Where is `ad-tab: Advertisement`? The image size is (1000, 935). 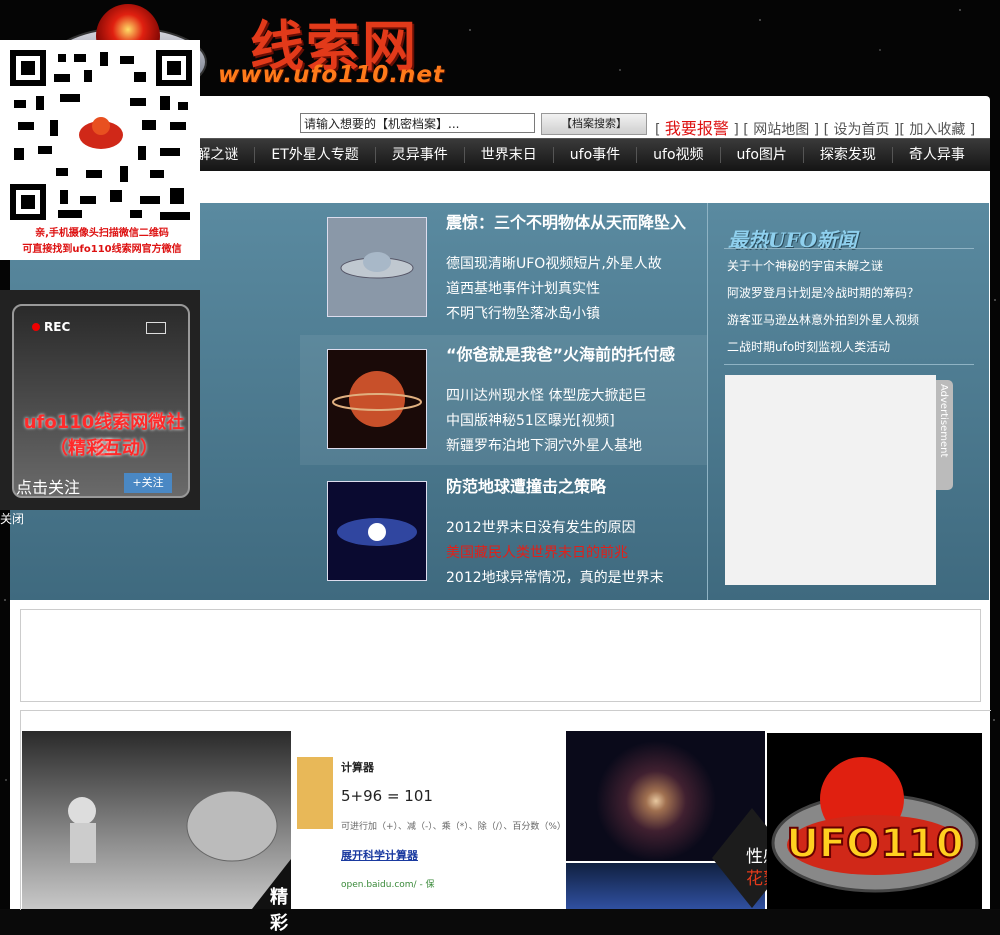
ad-tab: Advertisement is located at coordinates (944, 435).